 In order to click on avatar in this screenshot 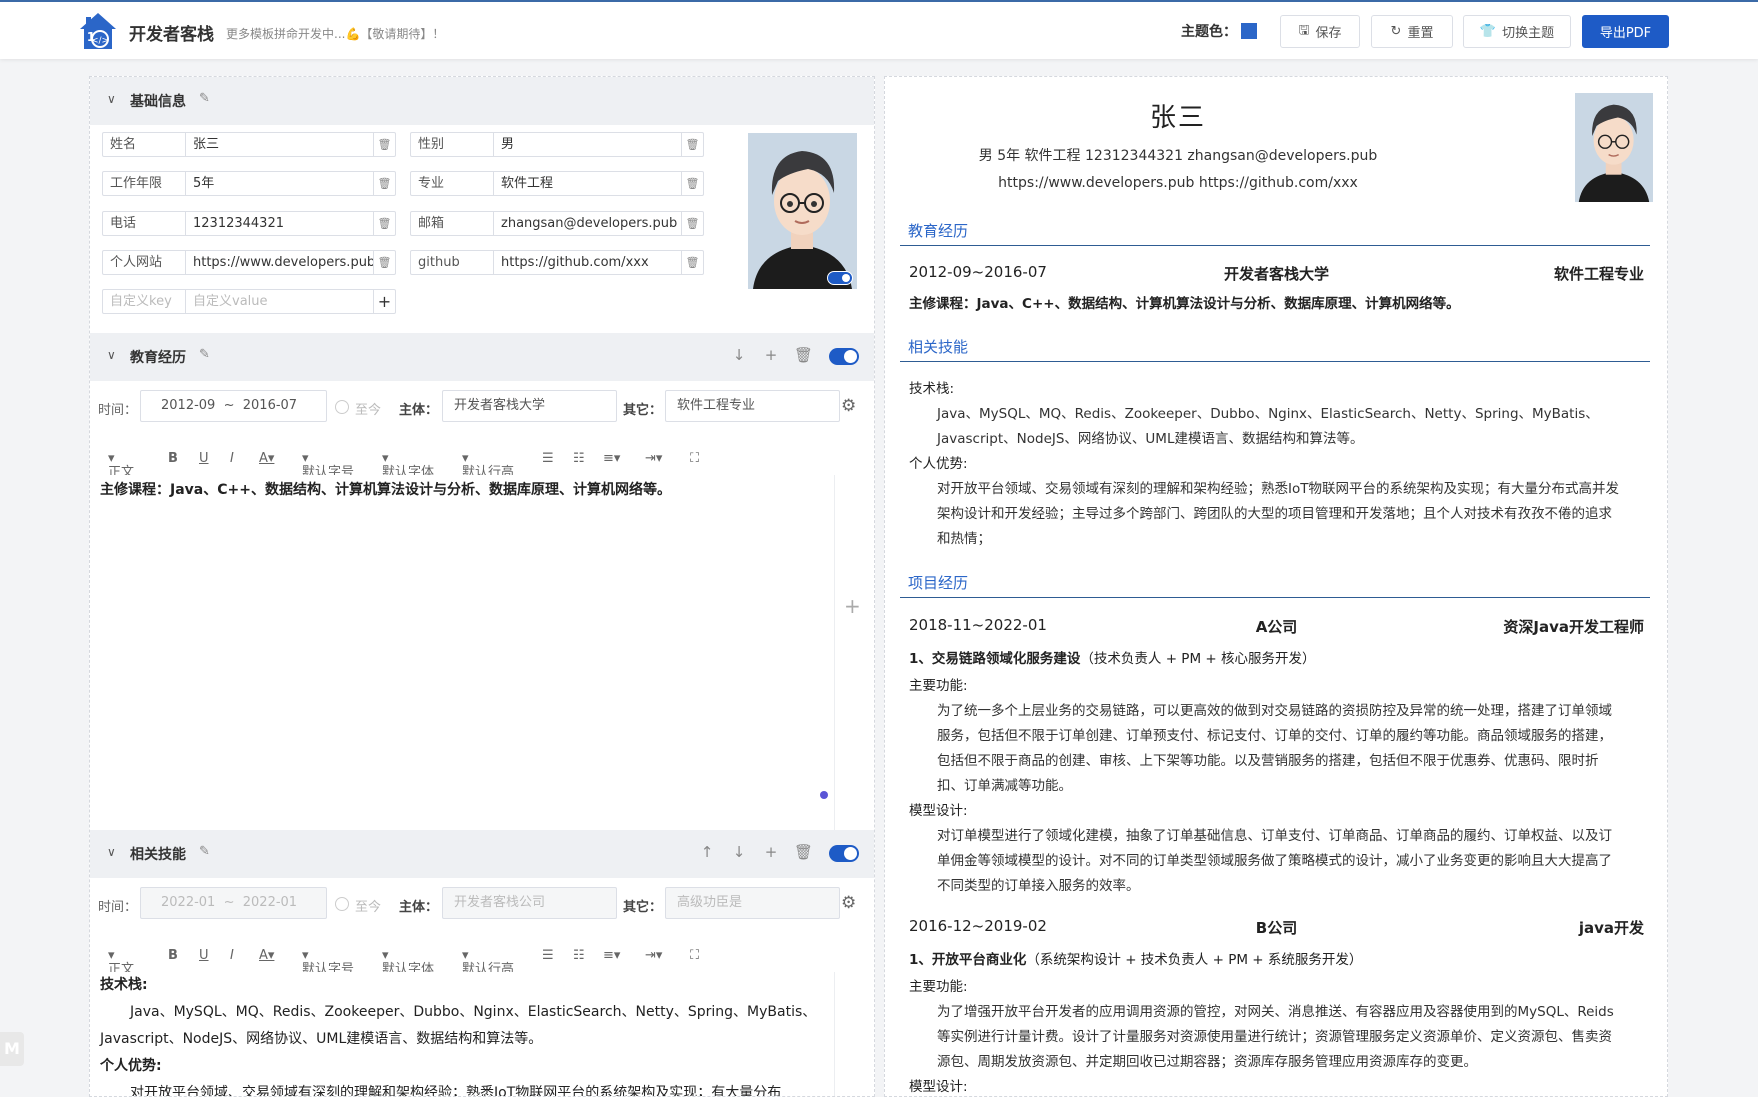, I will do `click(802, 211)`.